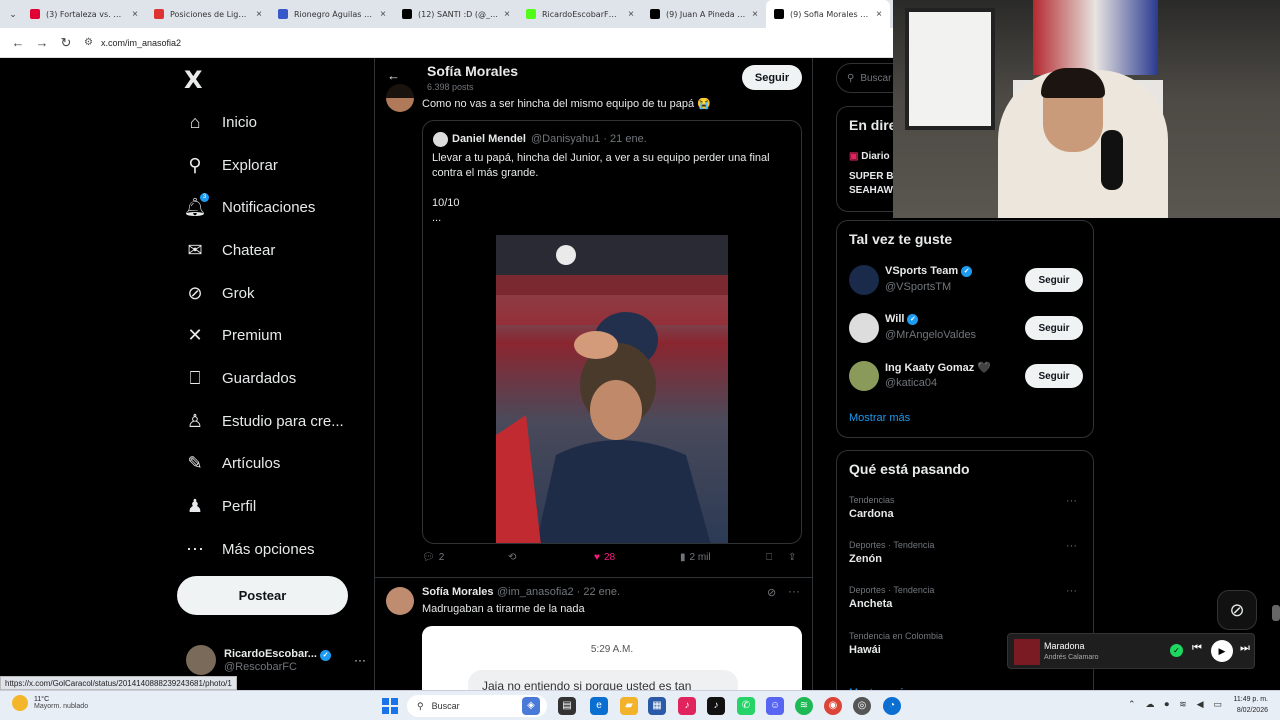 The height and width of the screenshot is (720, 1280). I want to click on forward-arrow-icon: →, so click(42, 42).